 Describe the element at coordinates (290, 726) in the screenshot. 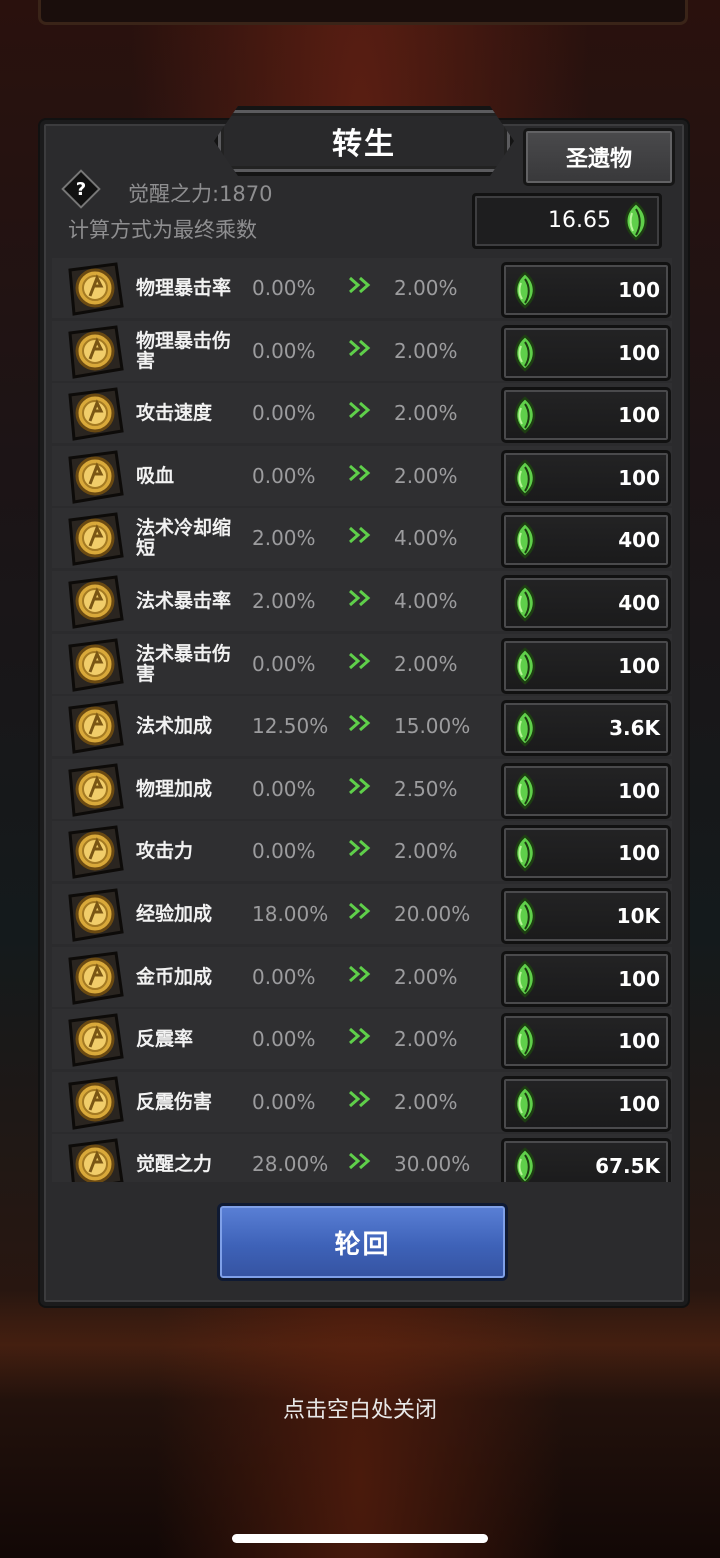

I see `current-value: 12.50%` at that location.